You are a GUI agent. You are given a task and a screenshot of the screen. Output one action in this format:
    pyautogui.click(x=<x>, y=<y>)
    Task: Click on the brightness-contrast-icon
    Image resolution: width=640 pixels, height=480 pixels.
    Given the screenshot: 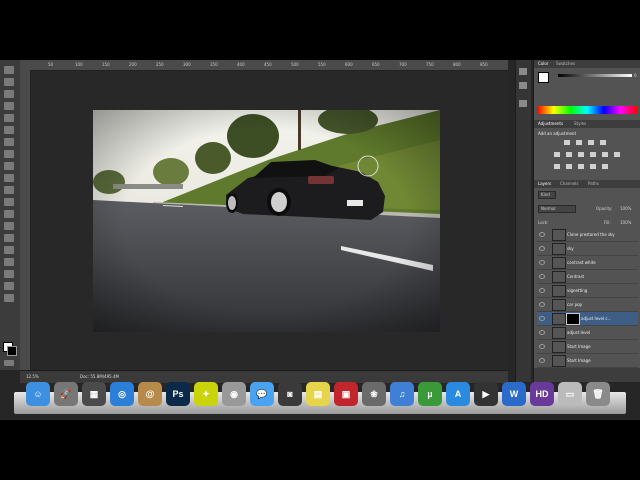 What is the action you would take?
    pyautogui.click(x=567, y=142)
    